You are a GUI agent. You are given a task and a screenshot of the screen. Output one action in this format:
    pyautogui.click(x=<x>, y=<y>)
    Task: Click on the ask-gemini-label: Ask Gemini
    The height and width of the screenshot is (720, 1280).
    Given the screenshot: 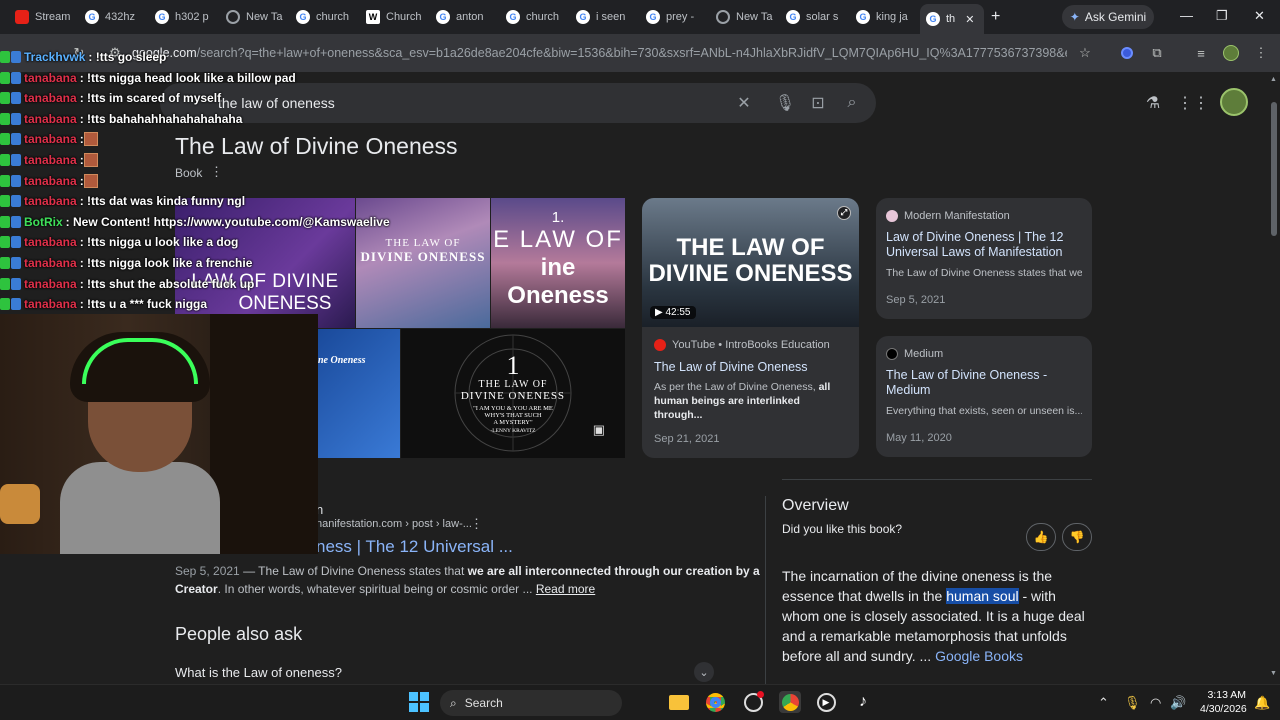 What is the action you would take?
    pyautogui.click(x=1115, y=17)
    